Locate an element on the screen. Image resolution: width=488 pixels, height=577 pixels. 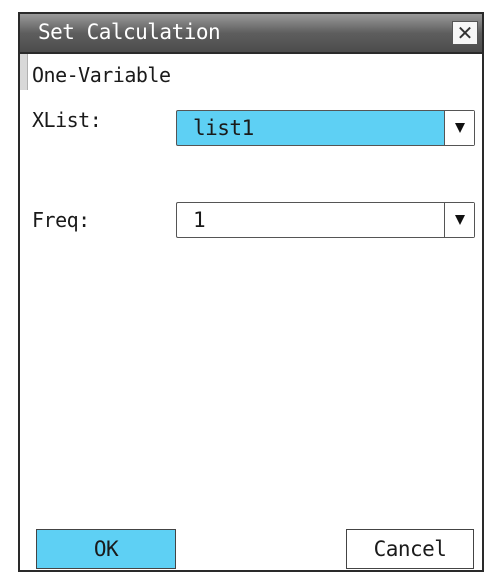
xlist-value: list1 is located at coordinates (223, 128).